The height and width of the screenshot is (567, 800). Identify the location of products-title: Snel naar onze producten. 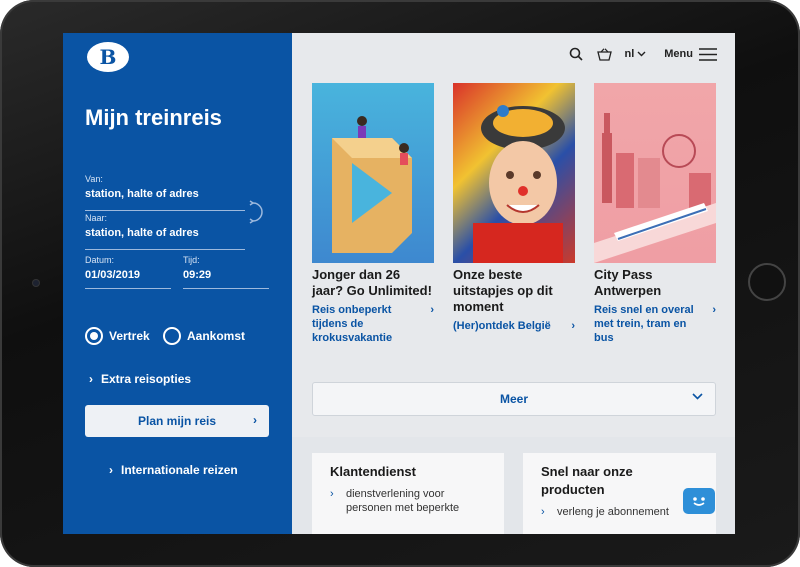
(587, 480).